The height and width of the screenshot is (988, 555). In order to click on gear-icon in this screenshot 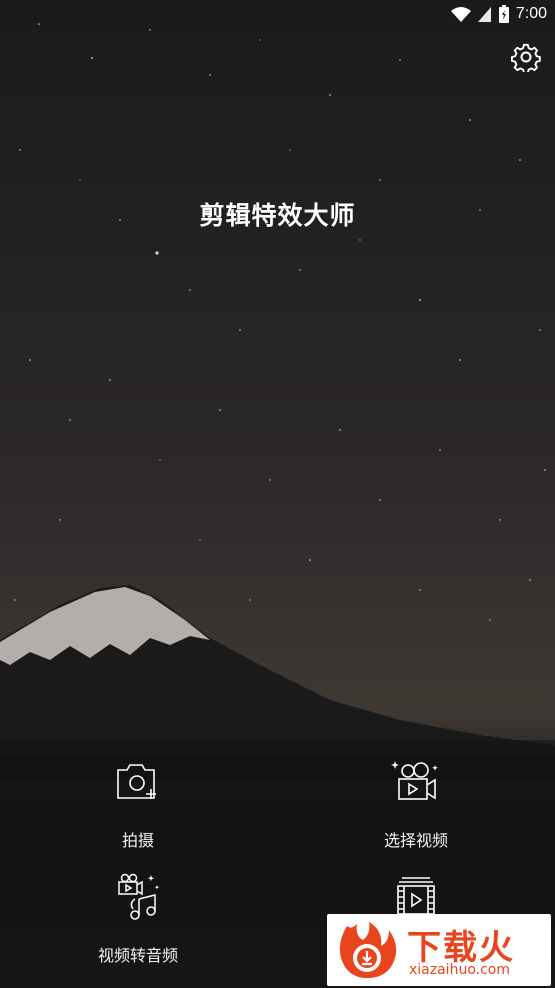, I will do `click(526, 57)`.